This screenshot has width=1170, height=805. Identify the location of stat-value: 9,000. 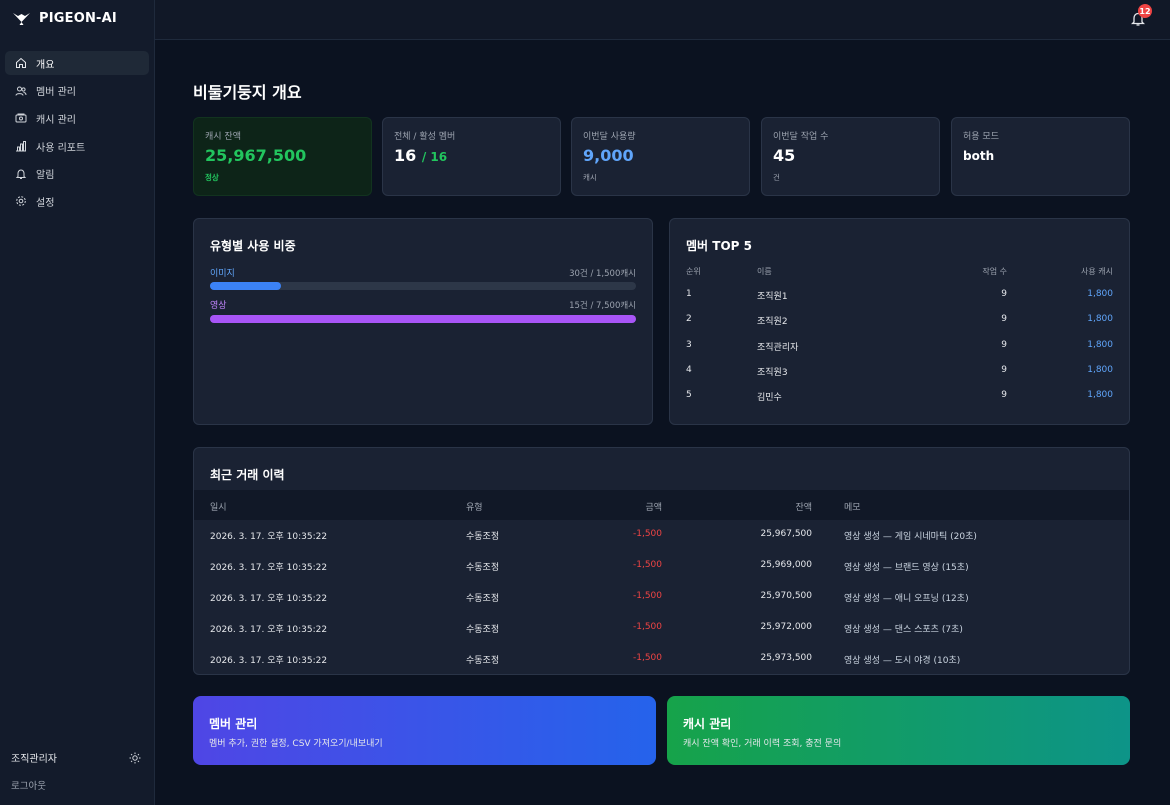
(608, 155).